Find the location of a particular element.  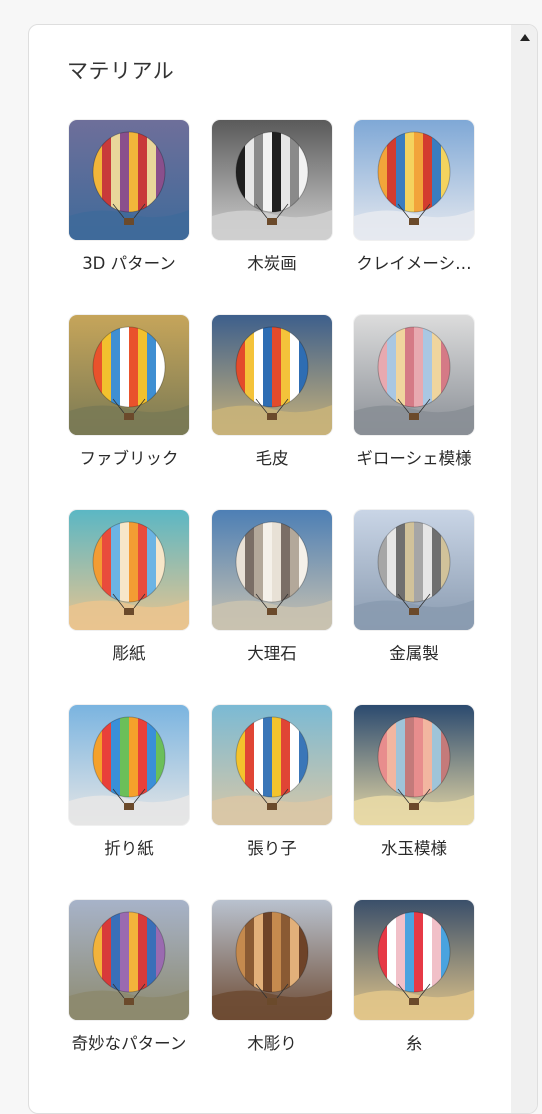

material-tile: 奇妙なパターン is located at coordinates (123, 980).